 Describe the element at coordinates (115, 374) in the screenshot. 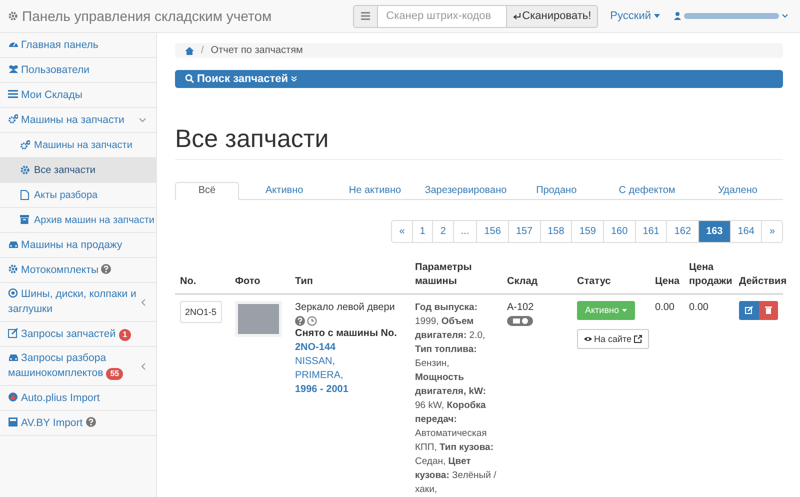

I see `count-badge: 55` at that location.